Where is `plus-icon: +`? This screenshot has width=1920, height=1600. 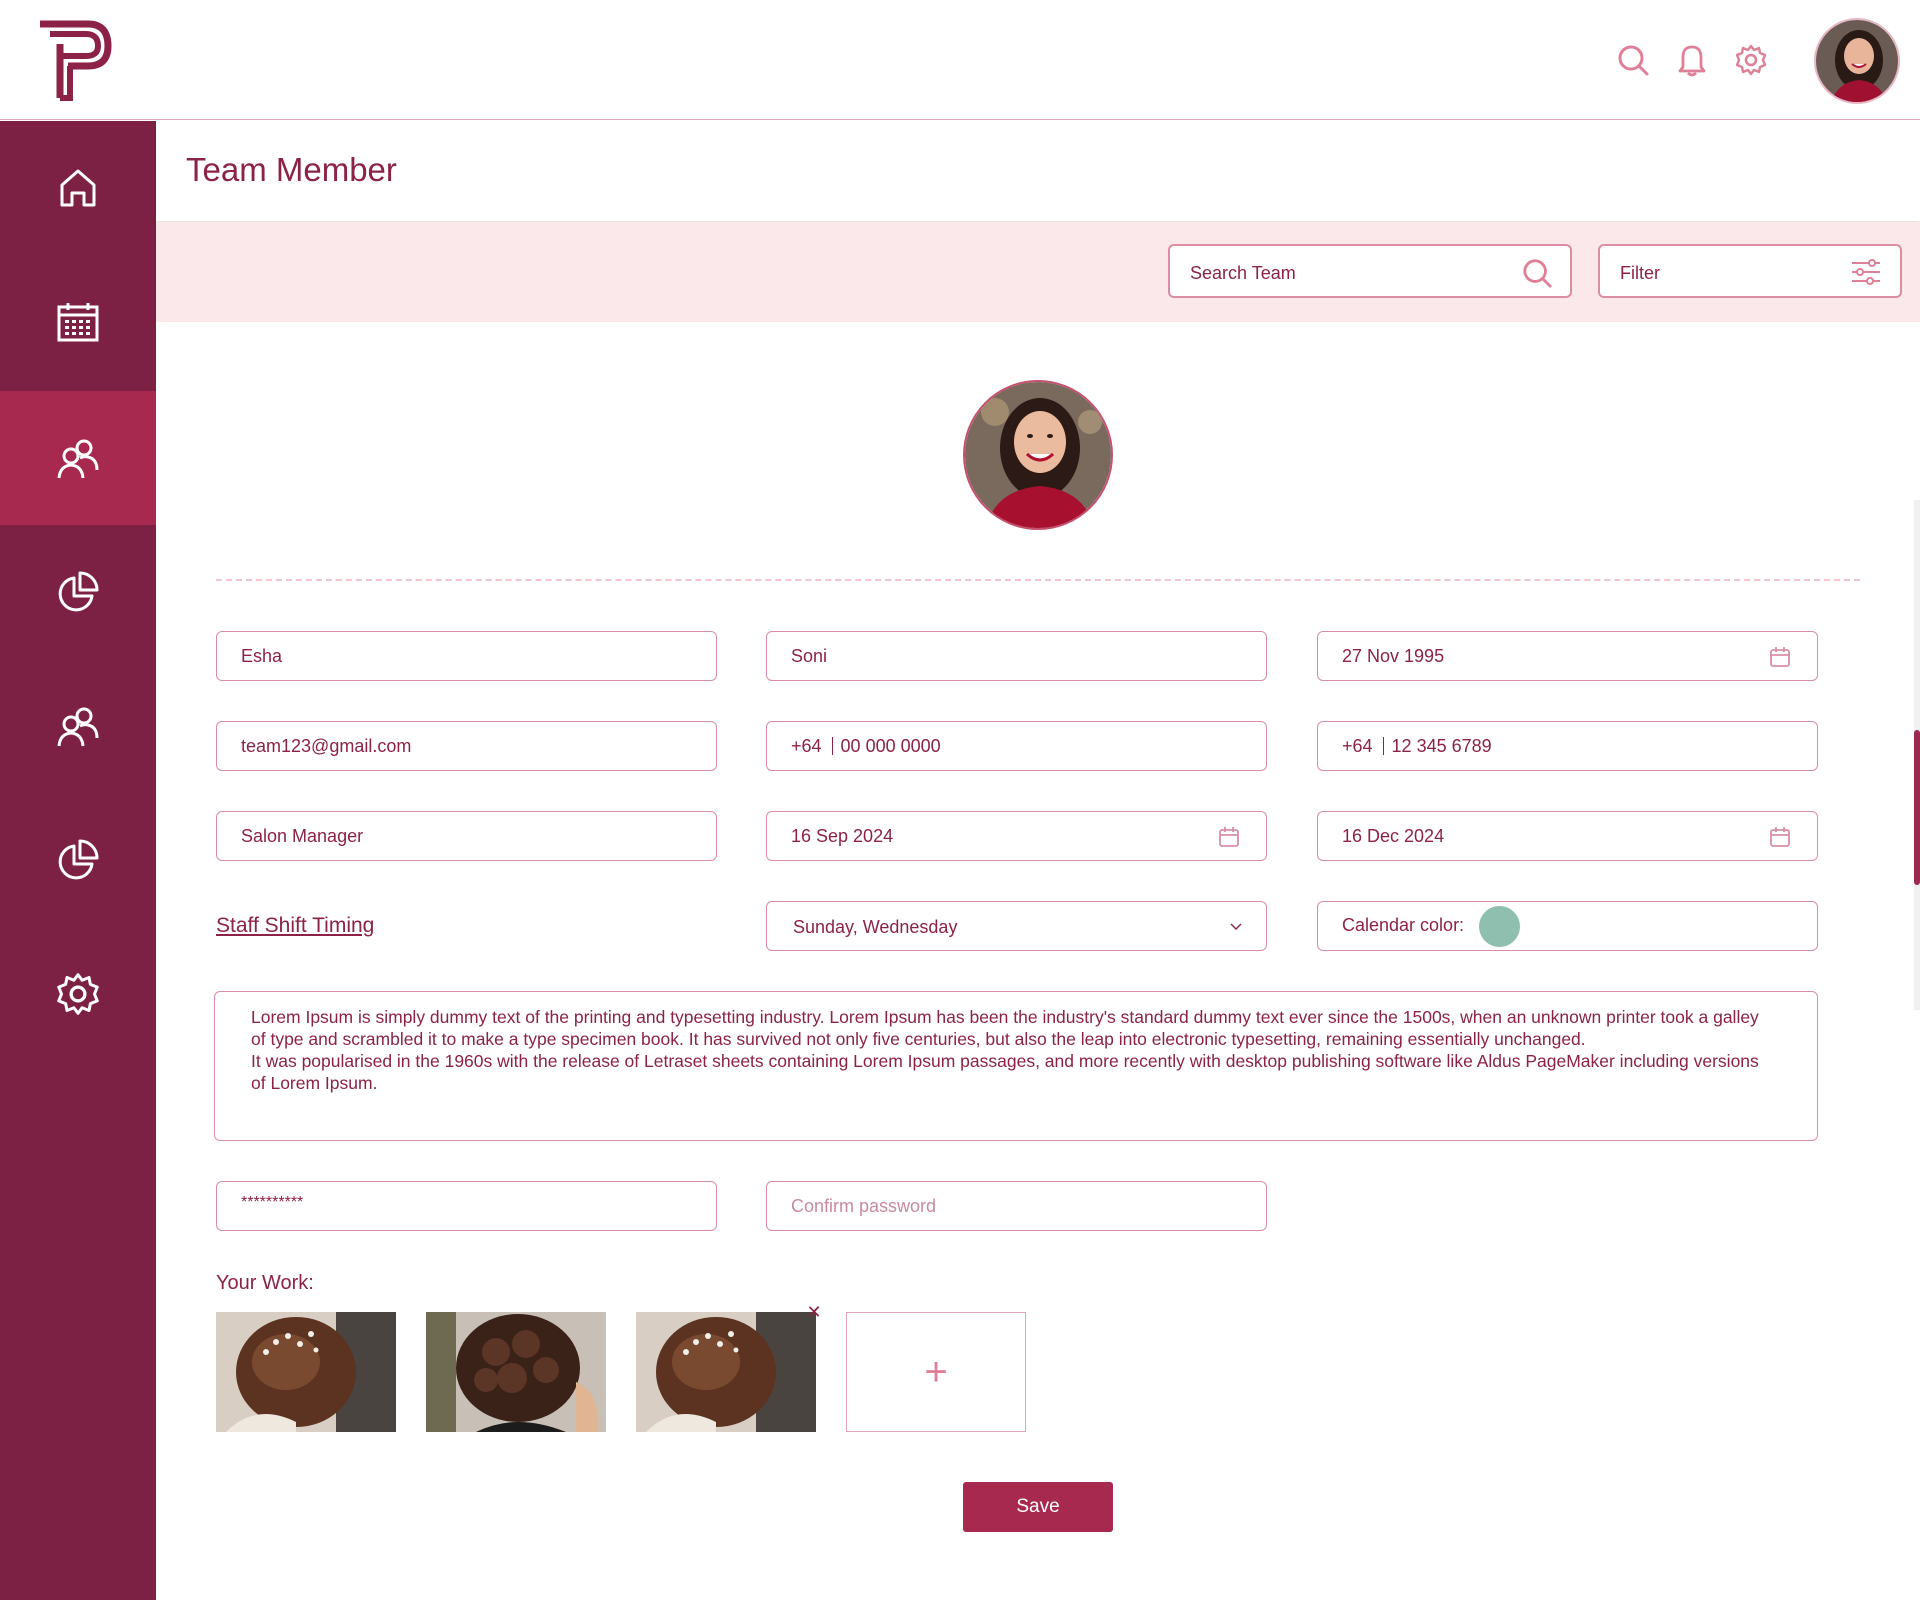
plus-icon: + is located at coordinates (936, 1372).